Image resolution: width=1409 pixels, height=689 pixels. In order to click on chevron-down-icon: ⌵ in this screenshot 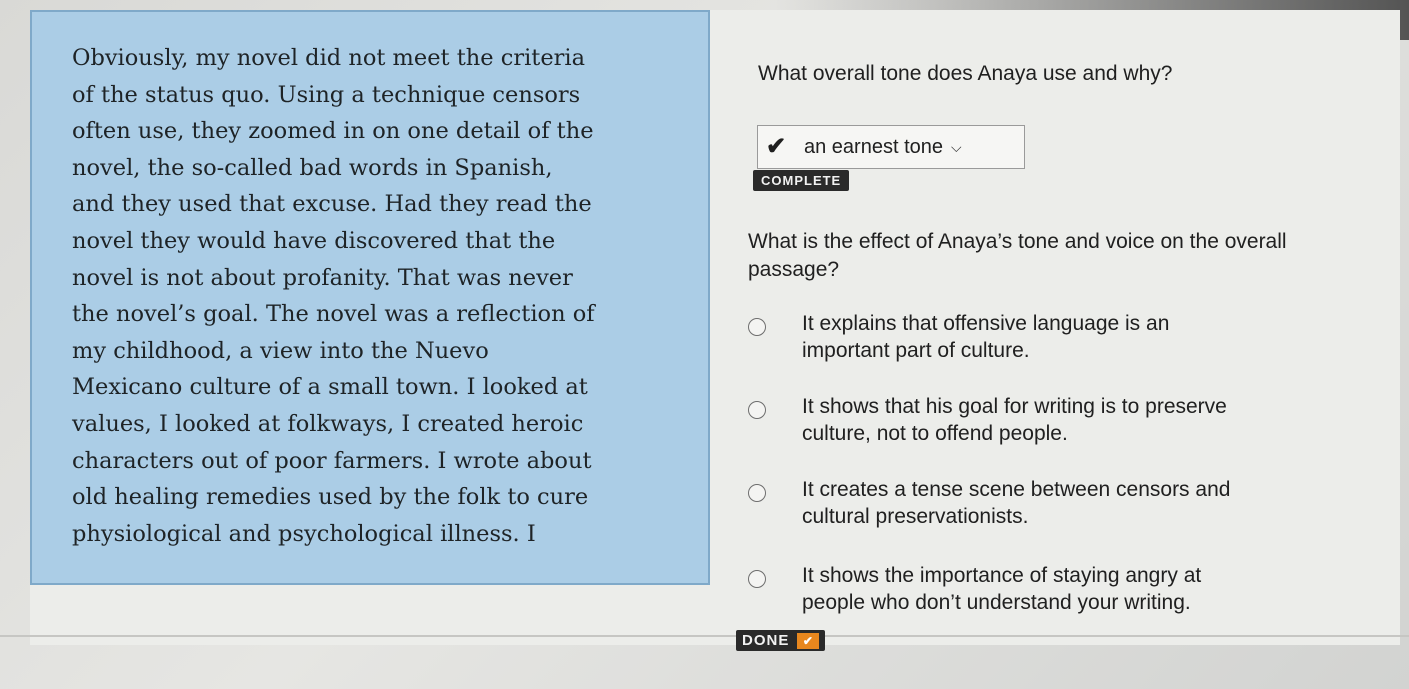, I will do `click(956, 147)`.